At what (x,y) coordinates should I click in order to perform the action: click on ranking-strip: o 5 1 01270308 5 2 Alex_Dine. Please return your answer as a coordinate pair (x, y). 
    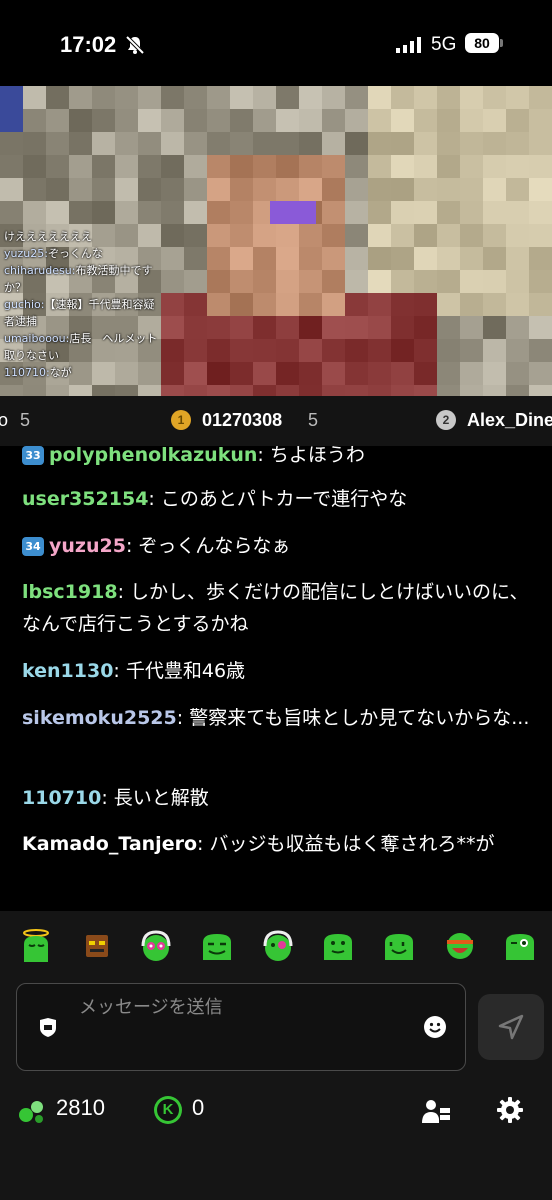
    Looking at the image, I should click on (276, 421).